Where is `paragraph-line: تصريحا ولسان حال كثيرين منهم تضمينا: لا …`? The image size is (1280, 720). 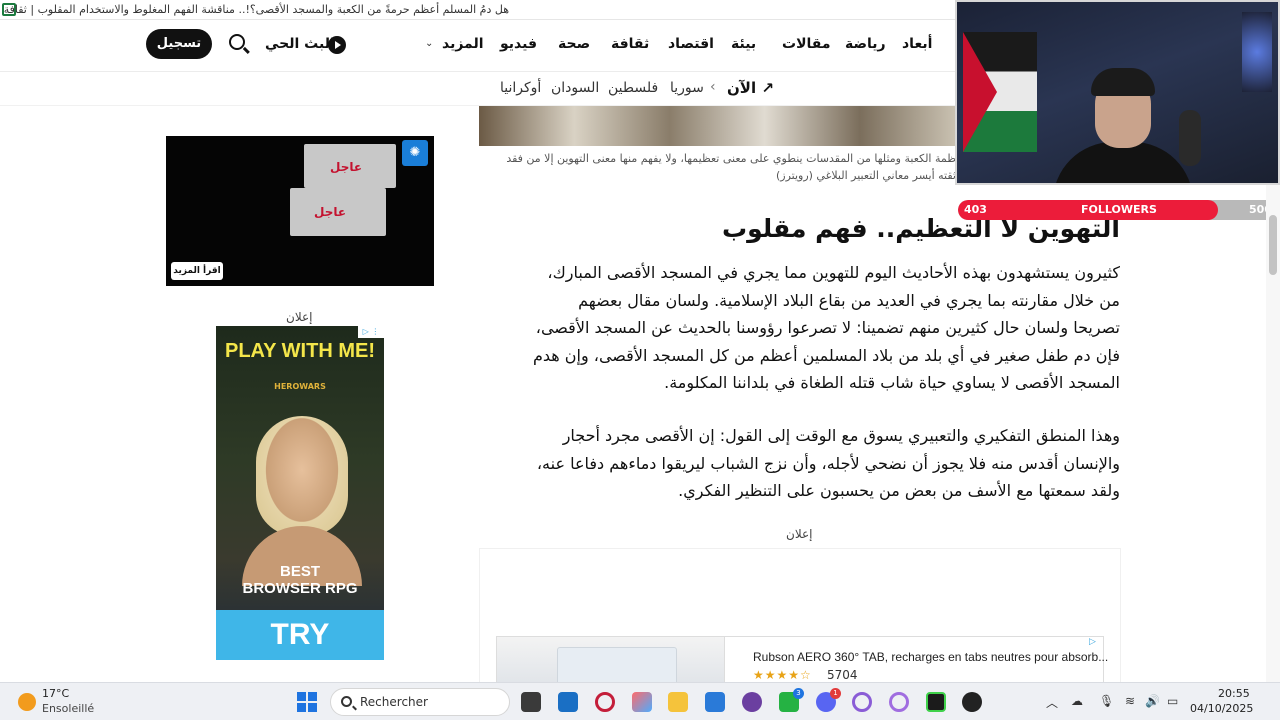 paragraph-line: تصريحا ولسان حال كثيرين منهم تضمينا: لا … is located at coordinates (827, 327).